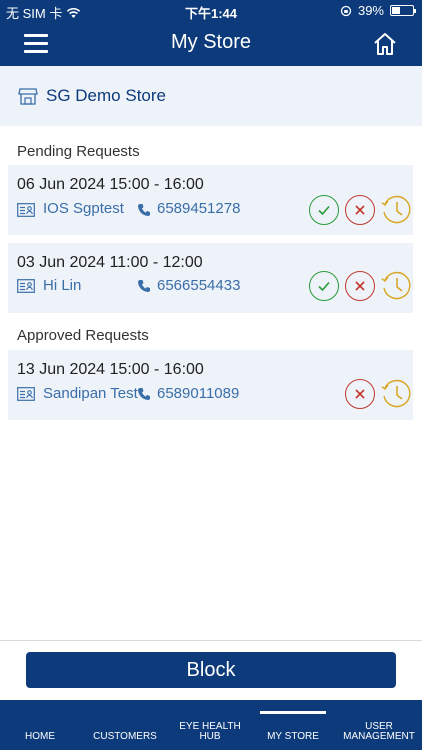  What do you see at coordinates (110, 369) in the screenshot?
I see `request-datetime: 13 Jun 2024 15:00 - 16:00` at bounding box center [110, 369].